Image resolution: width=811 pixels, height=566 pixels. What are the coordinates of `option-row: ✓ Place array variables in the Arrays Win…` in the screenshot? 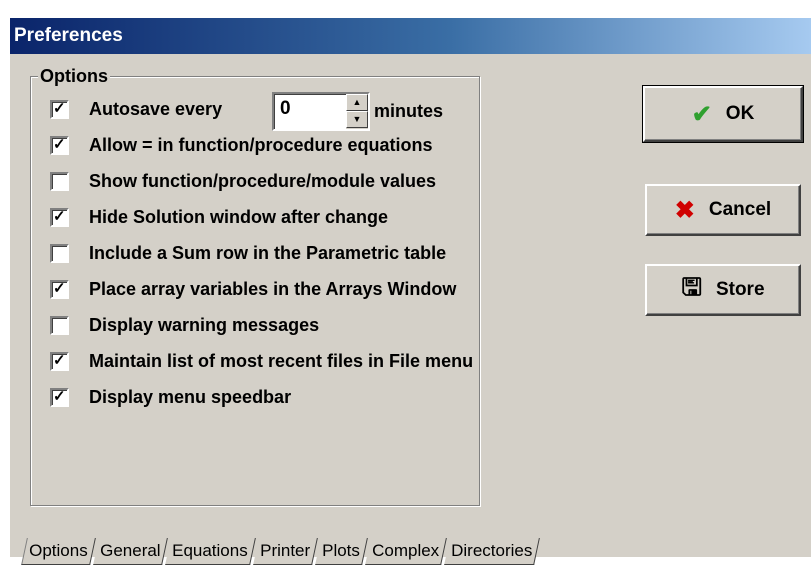 It's located at (253, 289).